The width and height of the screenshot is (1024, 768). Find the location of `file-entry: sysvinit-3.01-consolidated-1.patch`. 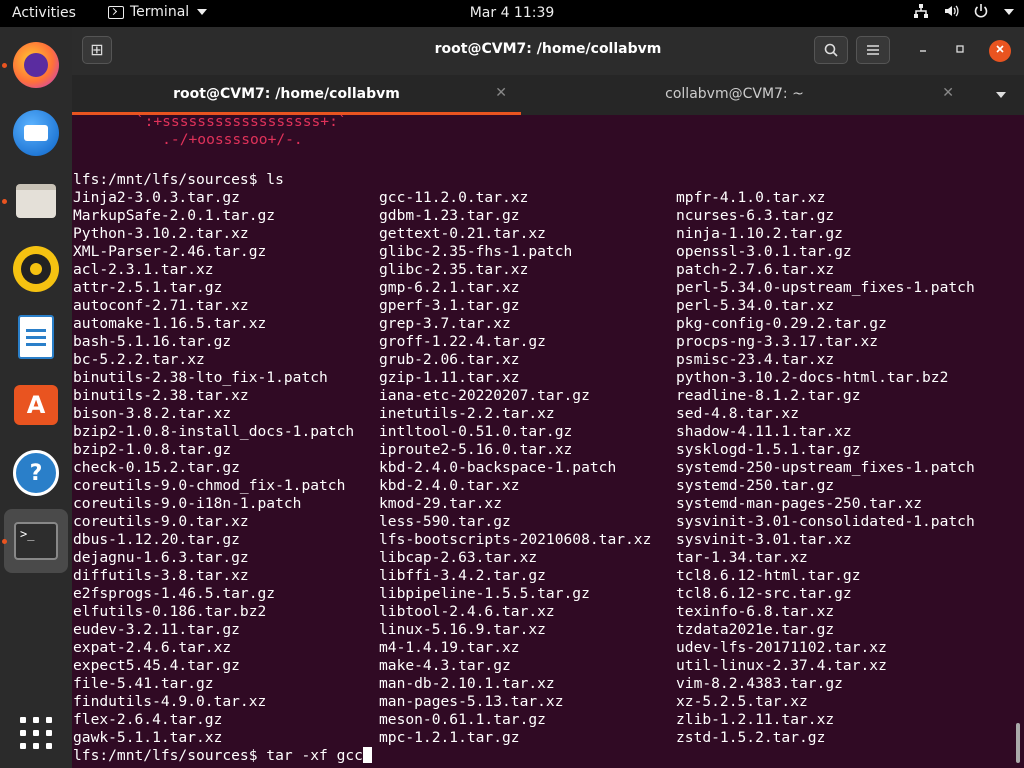

file-entry: sysvinit-3.01-consolidated-1.patch is located at coordinates (825, 521).